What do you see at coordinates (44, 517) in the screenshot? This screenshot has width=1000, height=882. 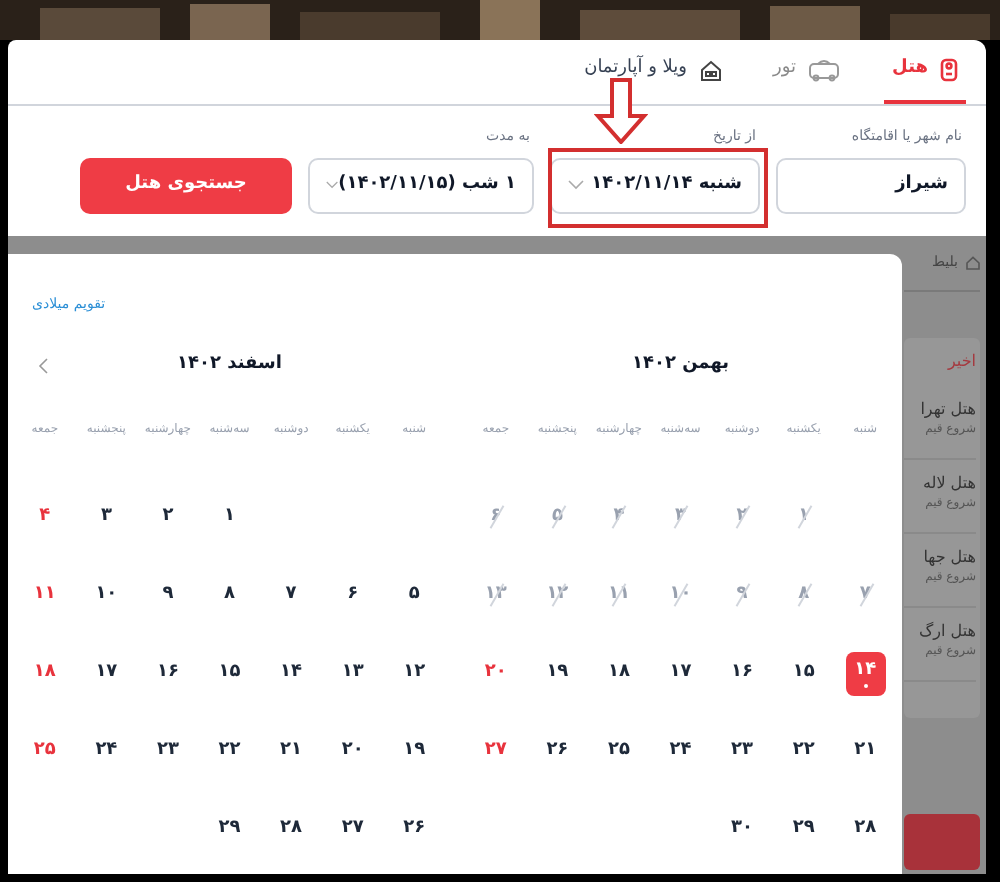 I see `calendar-day: ۴` at bounding box center [44, 517].